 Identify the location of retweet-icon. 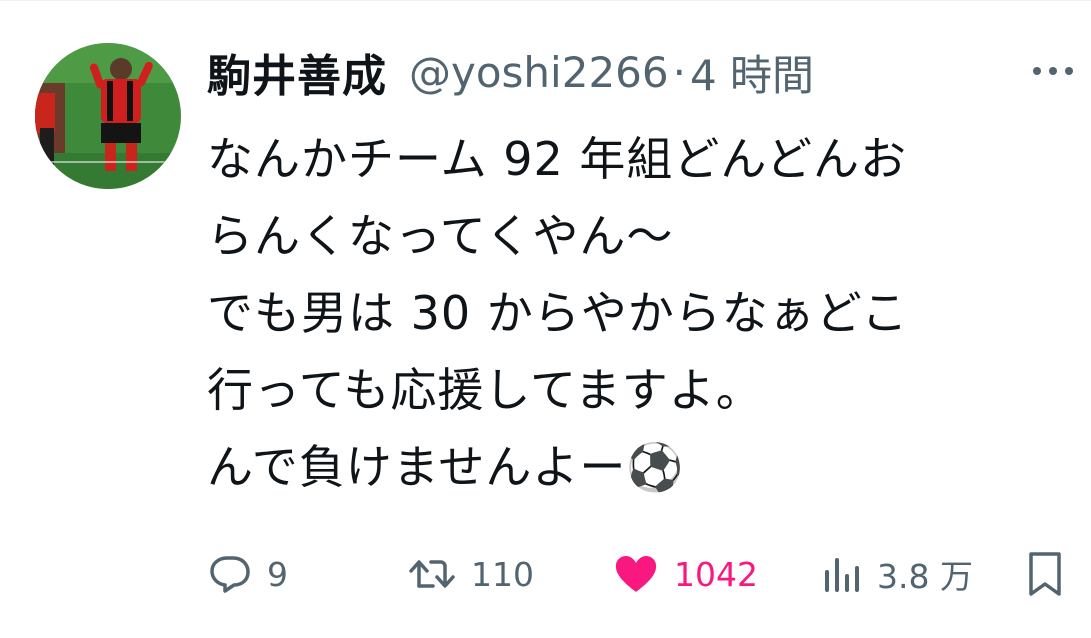
(432, 574).